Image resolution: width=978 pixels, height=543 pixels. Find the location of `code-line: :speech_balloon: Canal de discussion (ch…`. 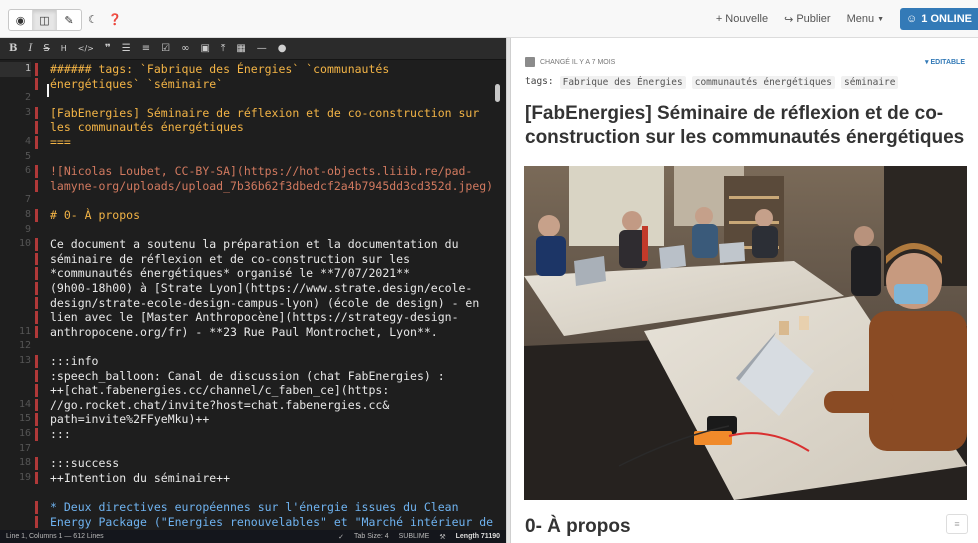

code-line: :speech_balloon: Canal de discussion (ch… is located at coordinates (247, 375).